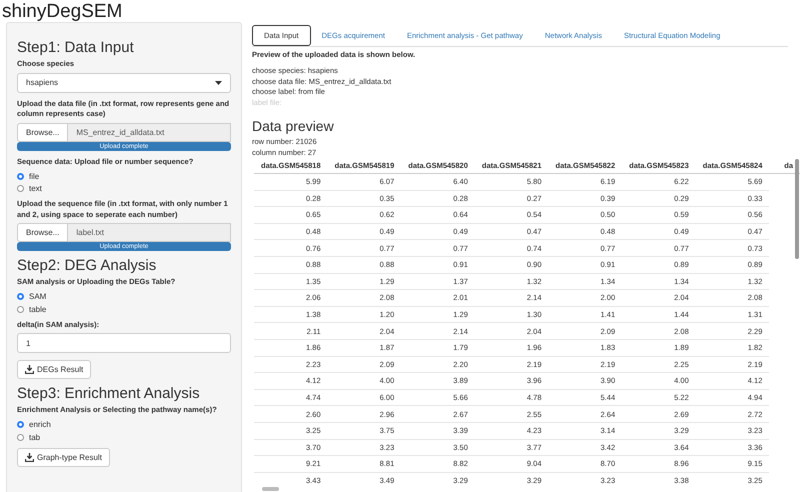 This screenshot has width=800, height=492. I want to click on download-button: Graph-type Result, so click(63, 457).